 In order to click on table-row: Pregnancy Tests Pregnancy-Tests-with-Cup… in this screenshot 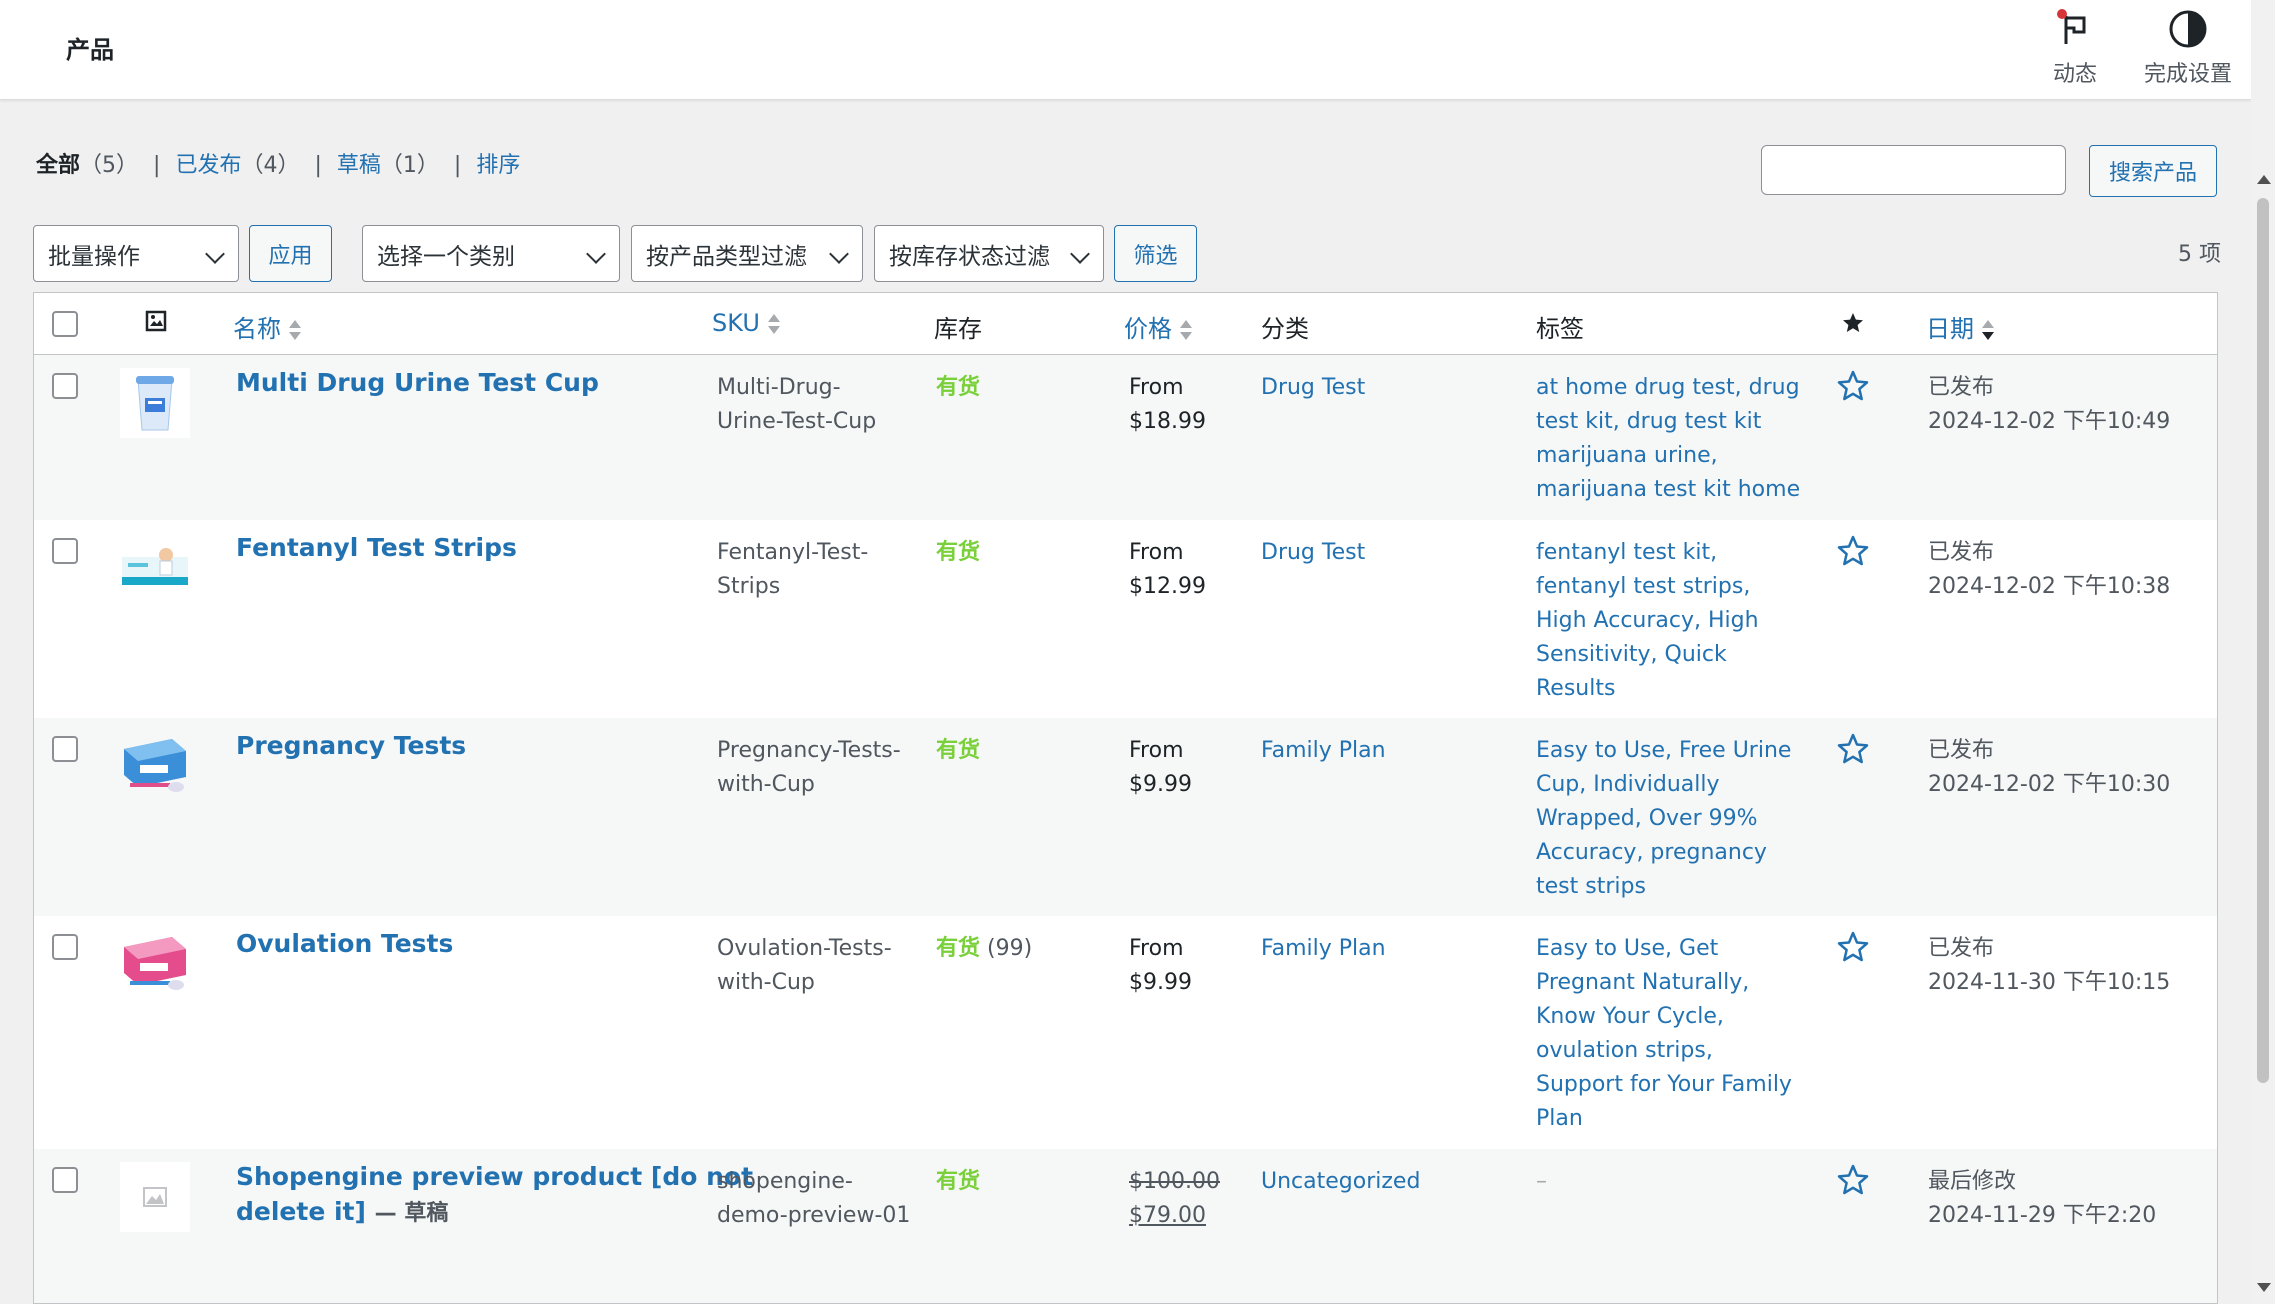, I will do `click(1125, 817)`.